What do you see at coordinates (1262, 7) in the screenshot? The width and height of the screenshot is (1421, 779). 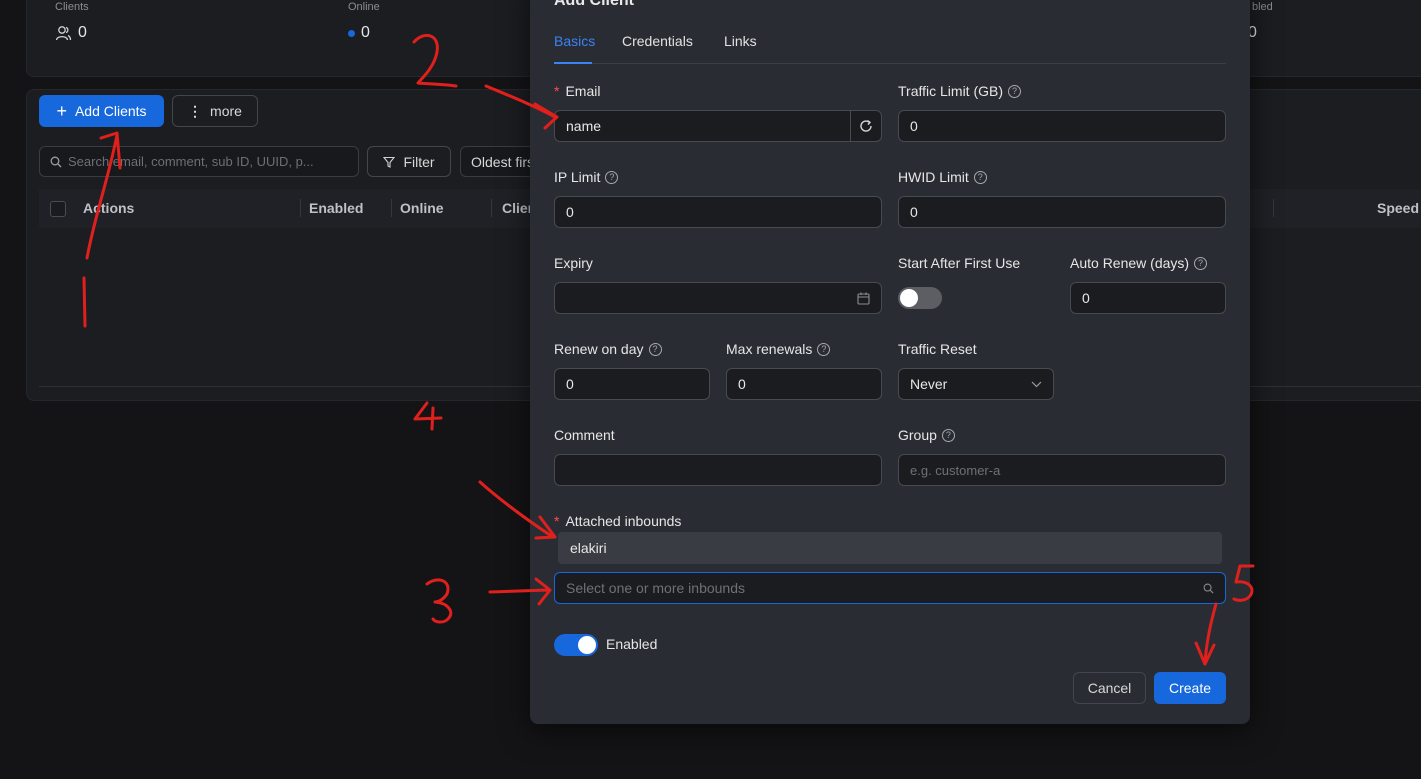 I see `stat-label-enabled: bled` at bounding box center [1262, 7].